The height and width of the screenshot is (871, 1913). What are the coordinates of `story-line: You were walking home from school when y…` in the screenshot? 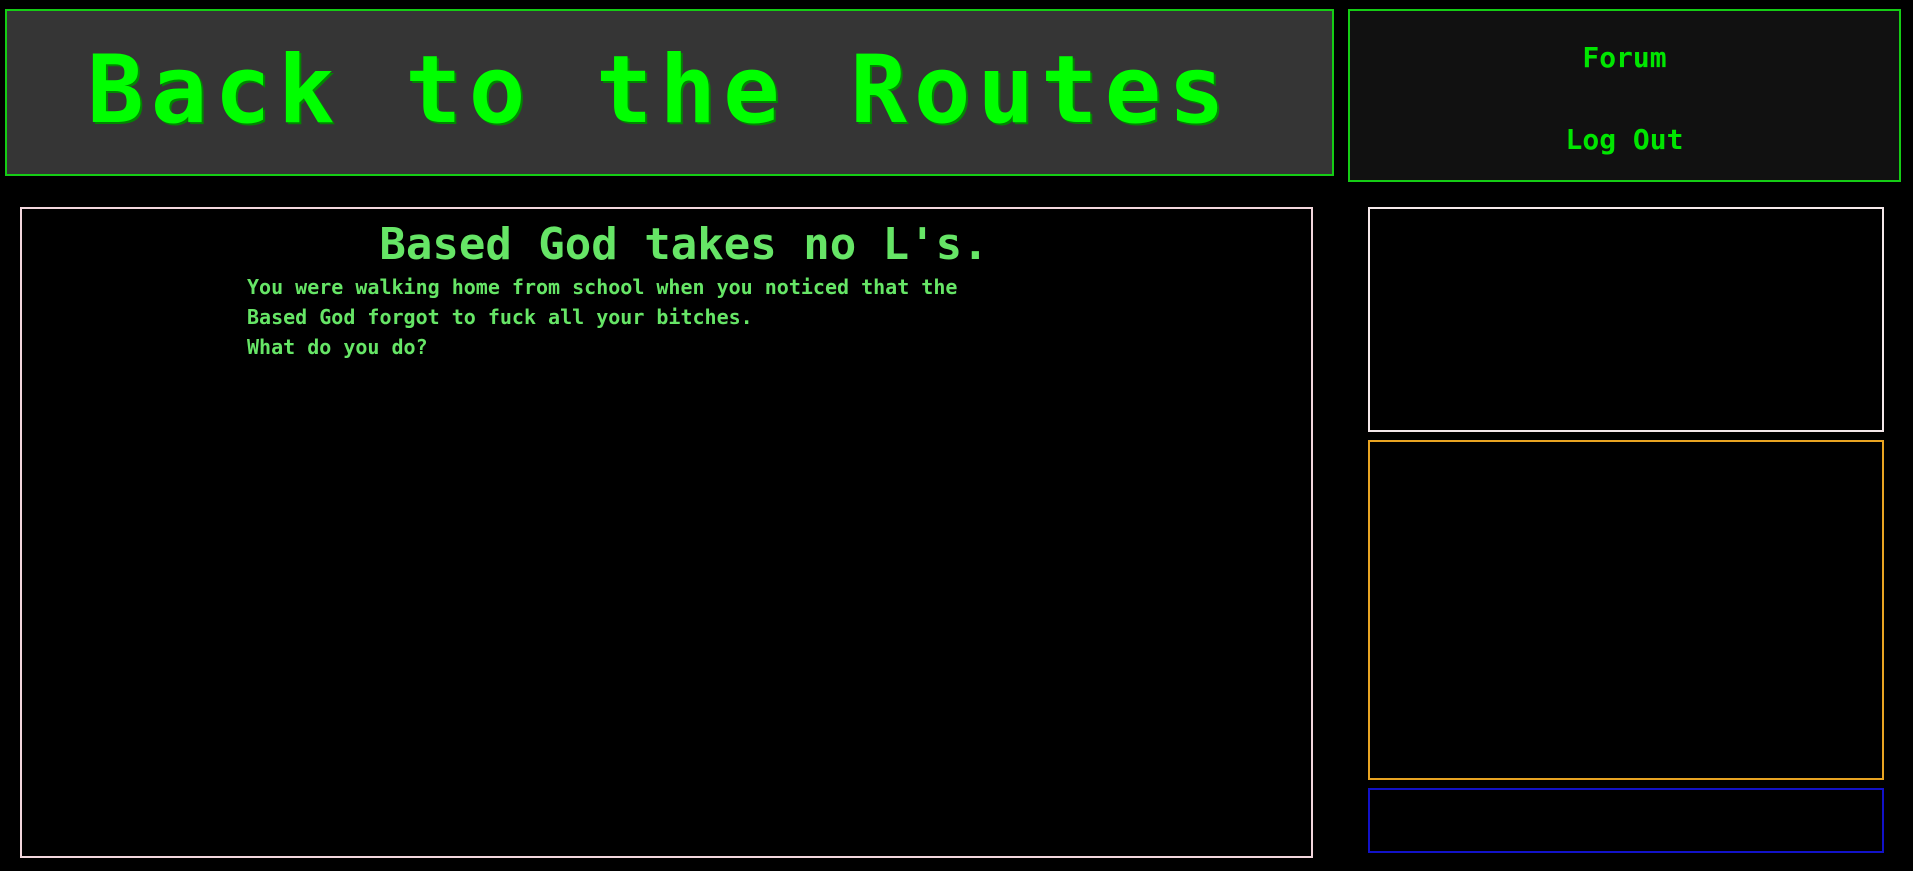 It's located at (602, 287).